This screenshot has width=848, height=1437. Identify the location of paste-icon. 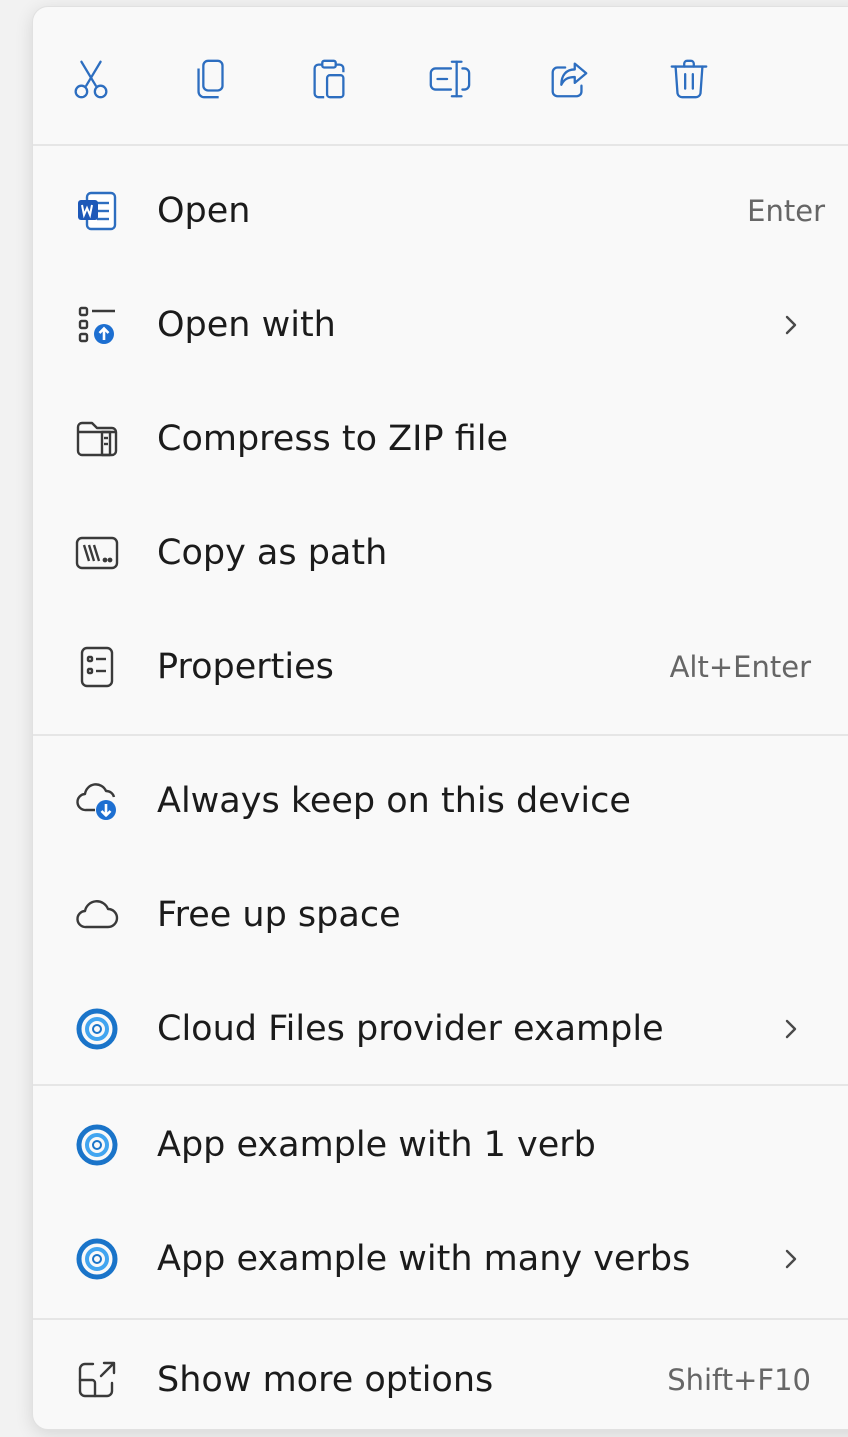
(329, 79).